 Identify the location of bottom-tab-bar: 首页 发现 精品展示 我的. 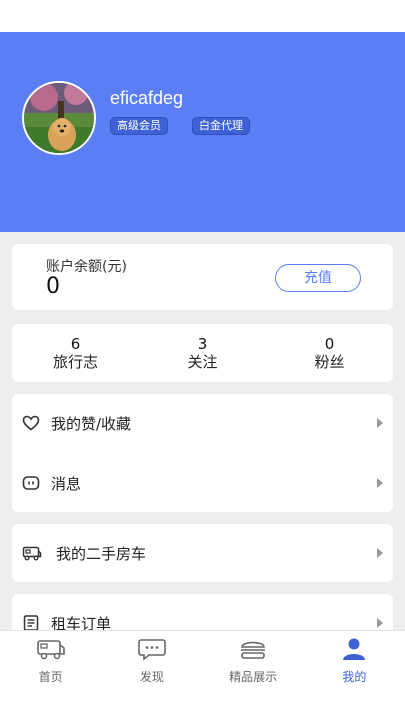
(202, 659).